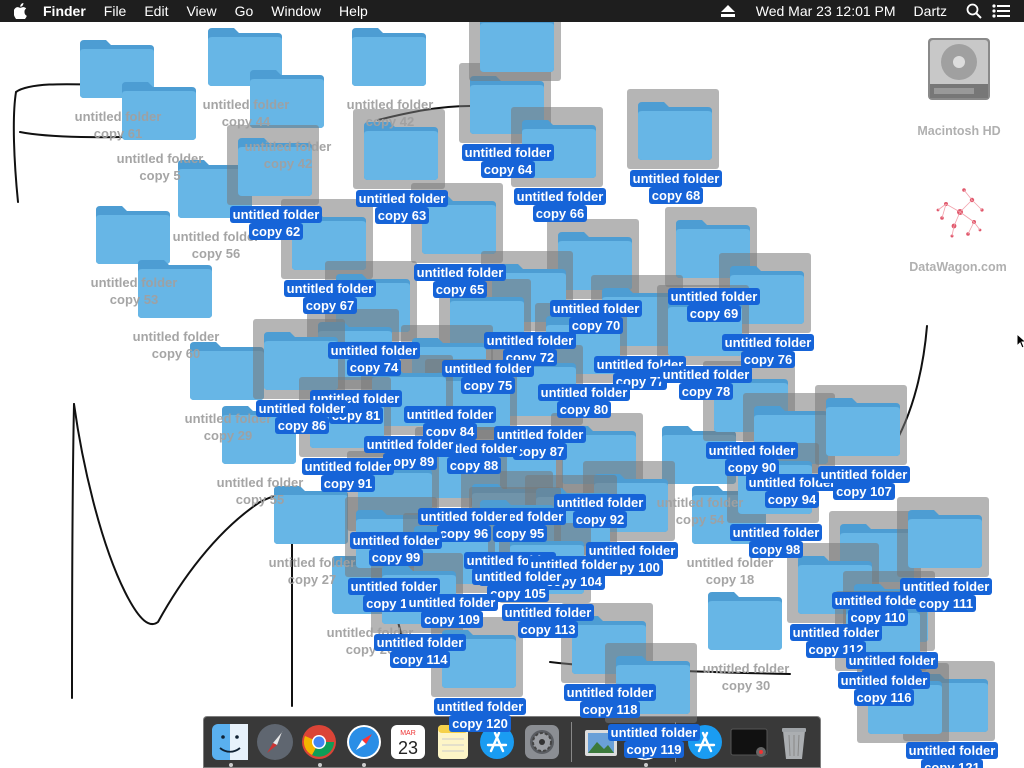 The height and width of the screenshot is (768, 1024). I want to click on folder-label: untitled folder copy 76, so click(768, 351).